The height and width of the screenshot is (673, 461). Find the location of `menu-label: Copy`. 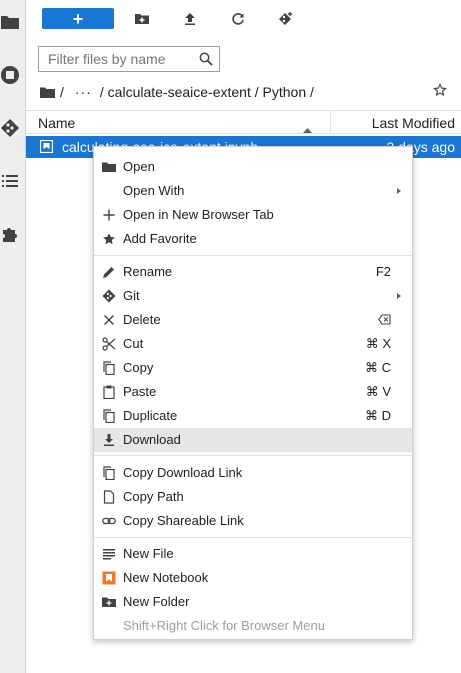

menu-label: Copy is located at coordinates (138, 367).